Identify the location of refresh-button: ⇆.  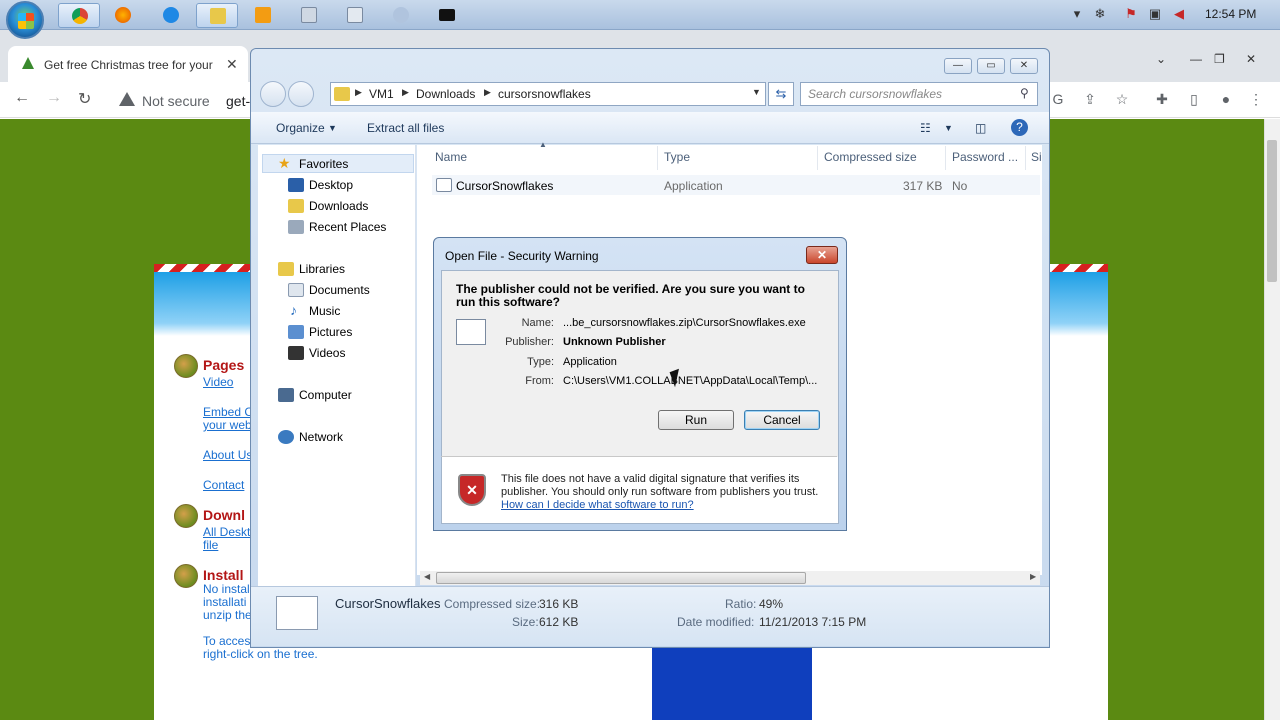
(781, 94).